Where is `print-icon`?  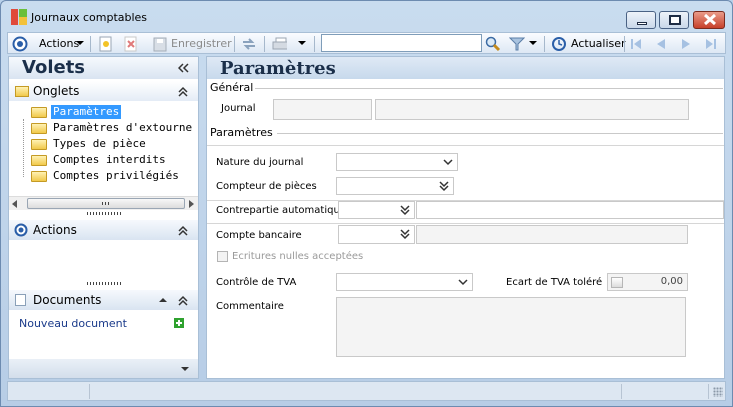
print-icon is located at coordinates (279, 44).